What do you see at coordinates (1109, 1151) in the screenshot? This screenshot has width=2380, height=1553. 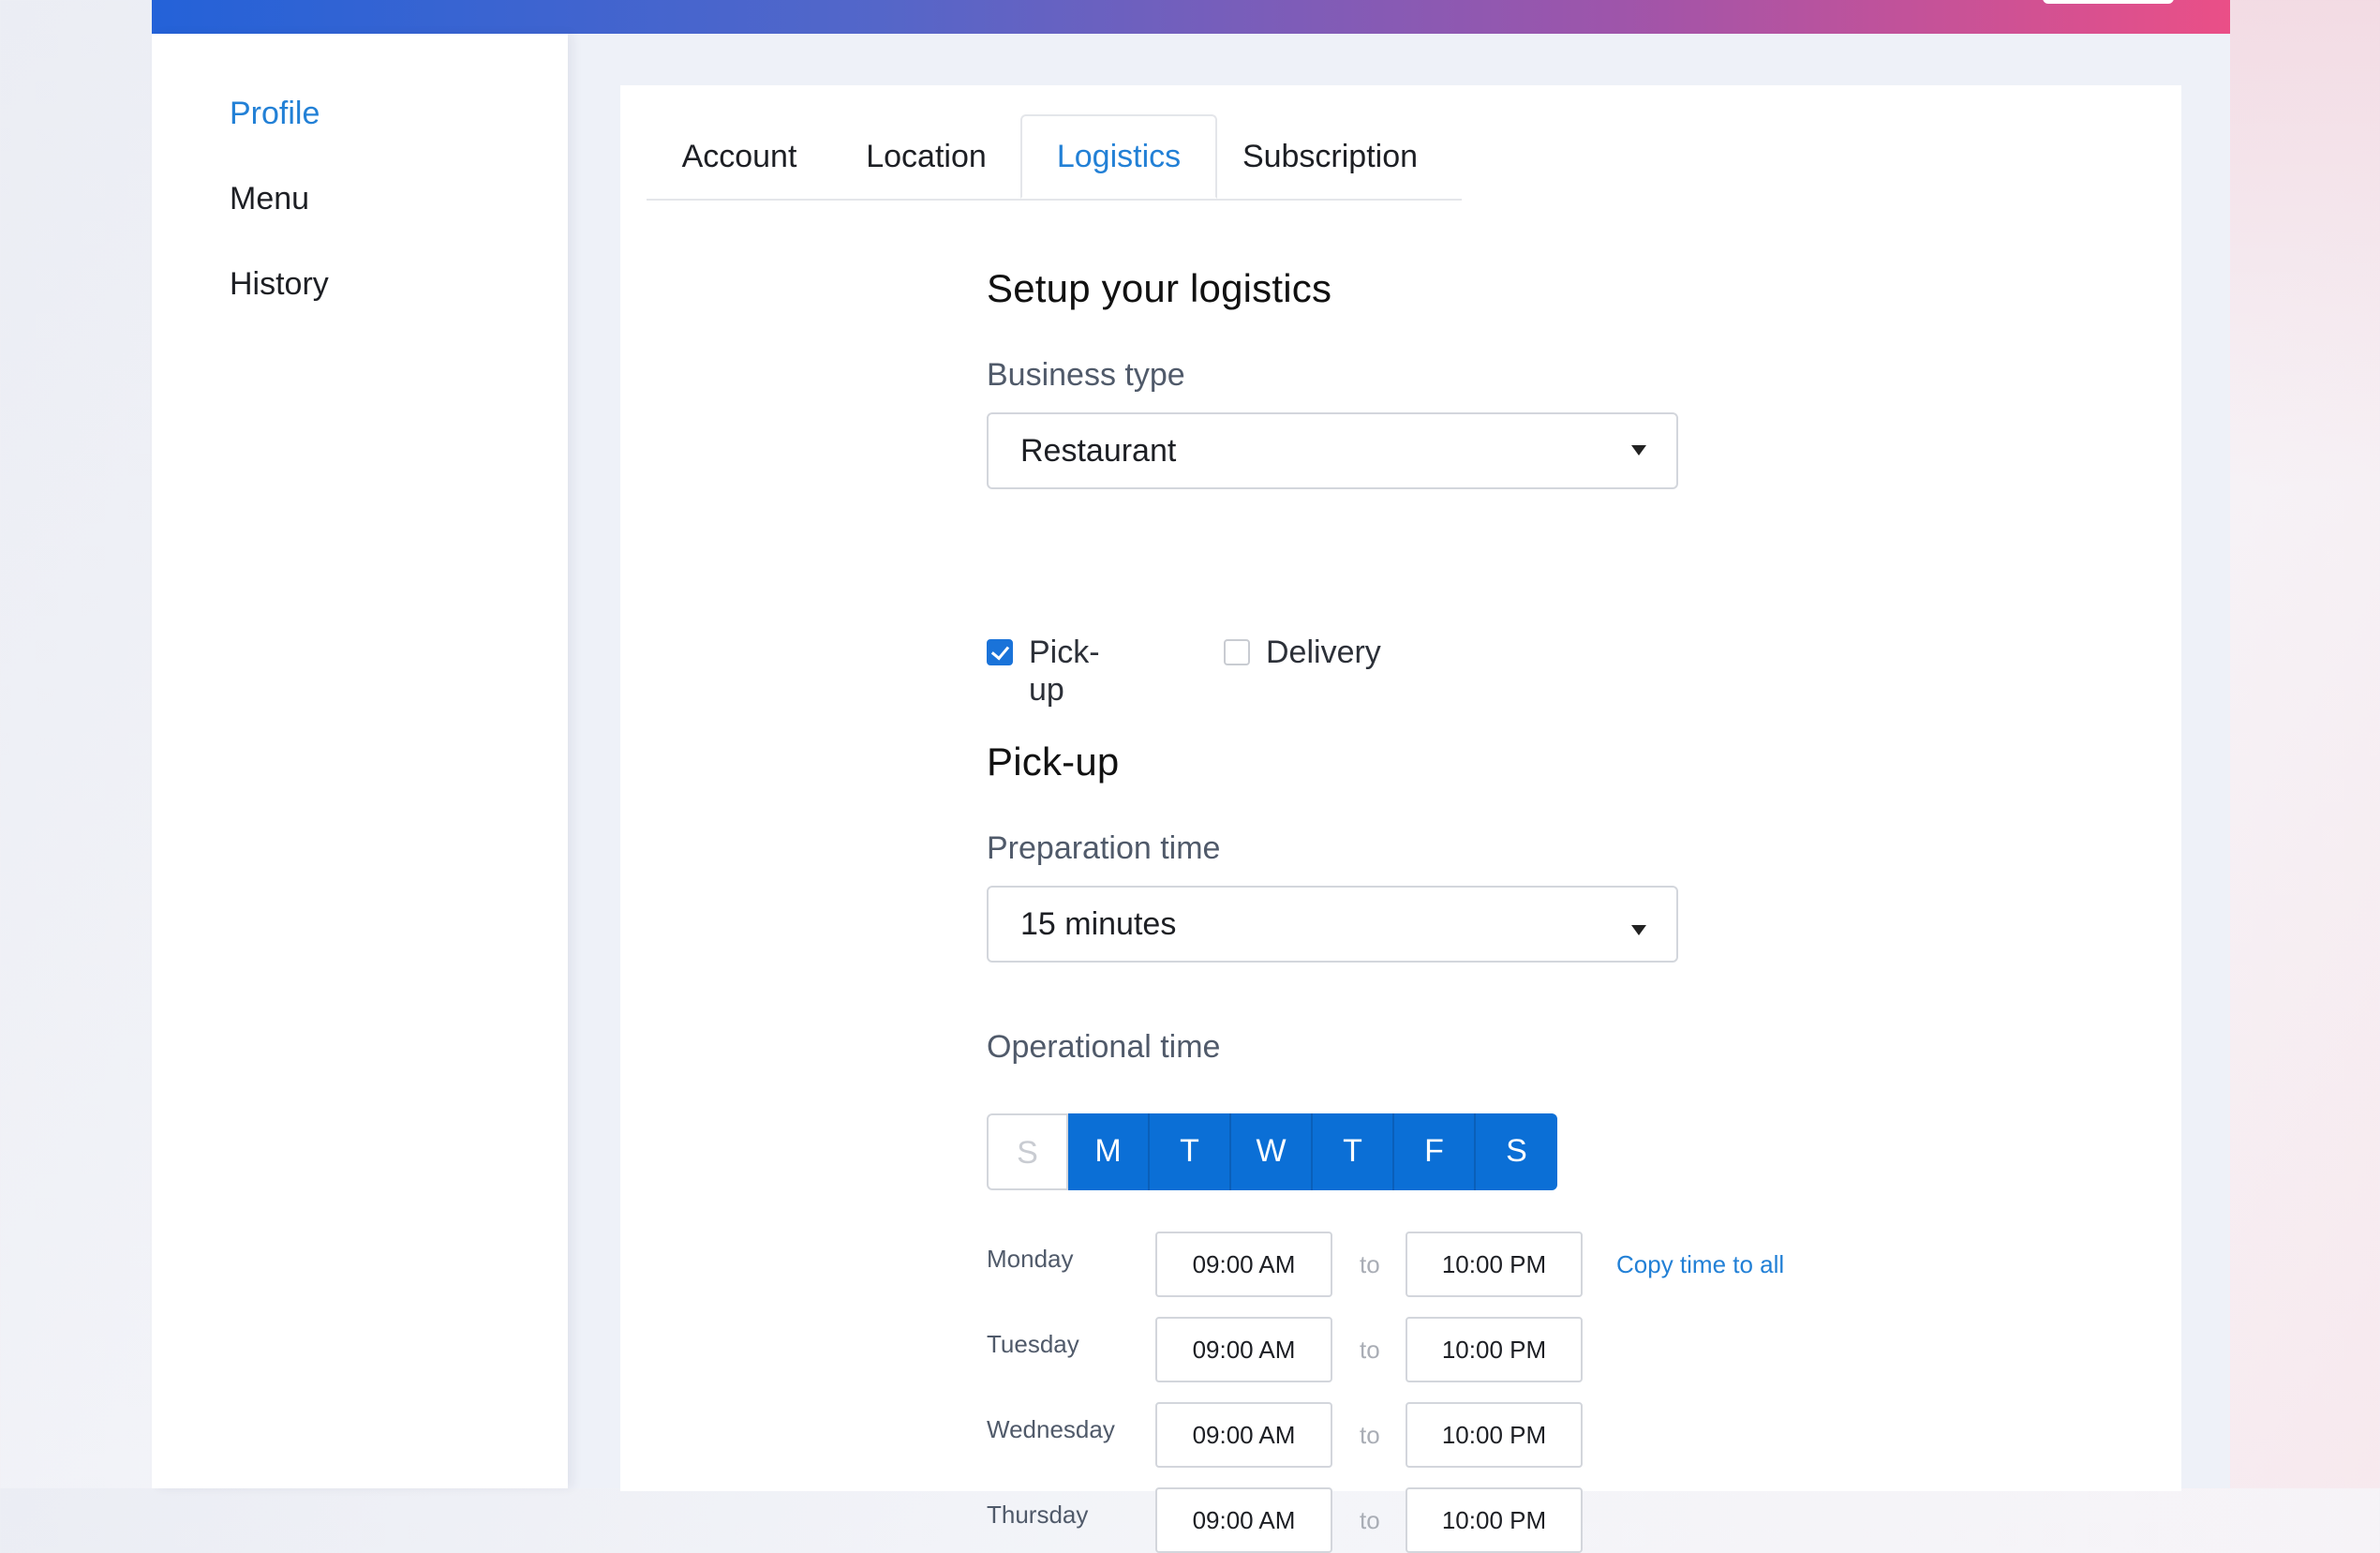 I see `day-toggle-monday: M` at bounding box center [1109, 1151].